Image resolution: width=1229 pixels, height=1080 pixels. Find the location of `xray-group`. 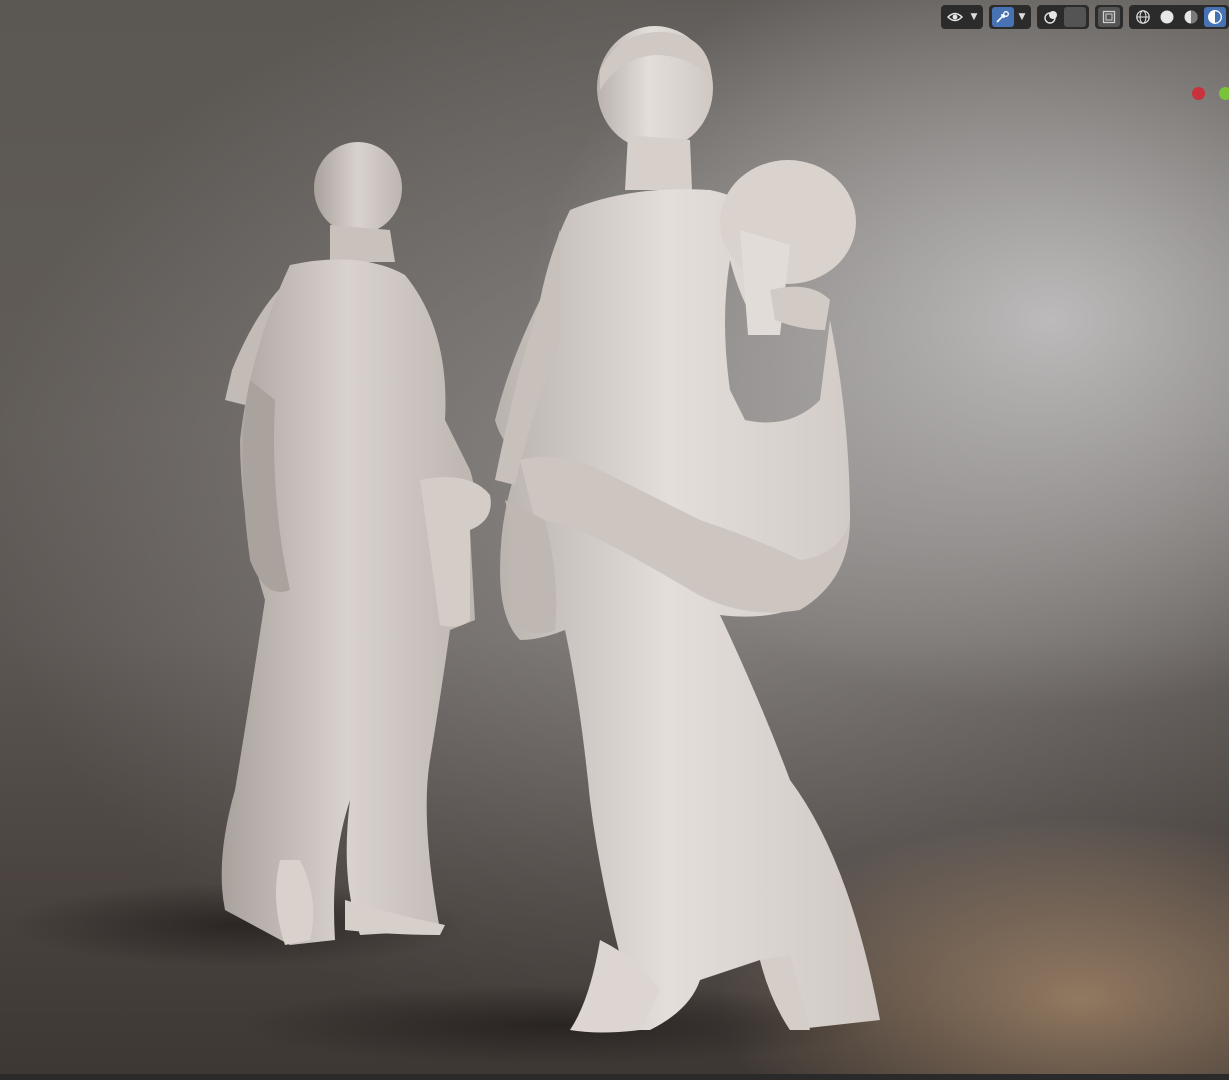

xray-group is located at coordinates (1109, 17).